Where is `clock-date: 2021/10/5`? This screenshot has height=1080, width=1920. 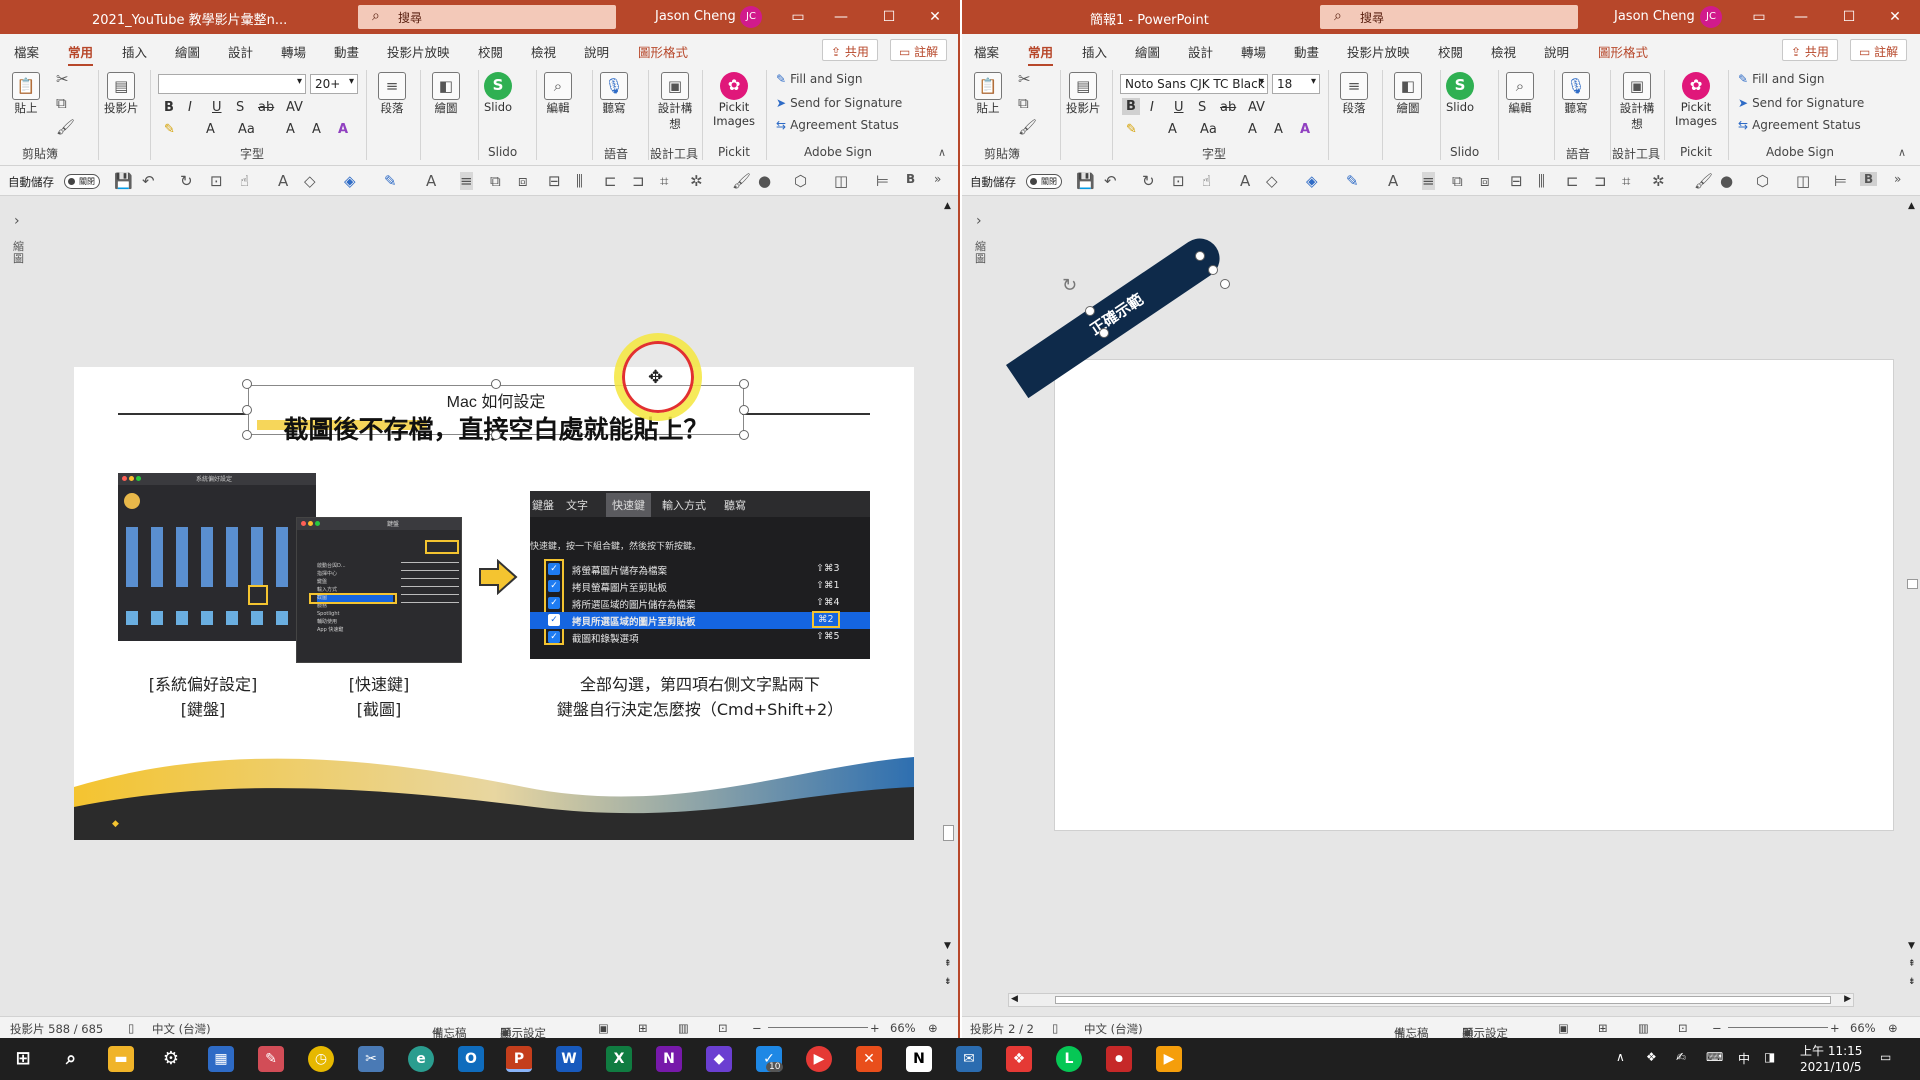 clock-date: 2021/10/5 is located at coordinates (1831, 1067).